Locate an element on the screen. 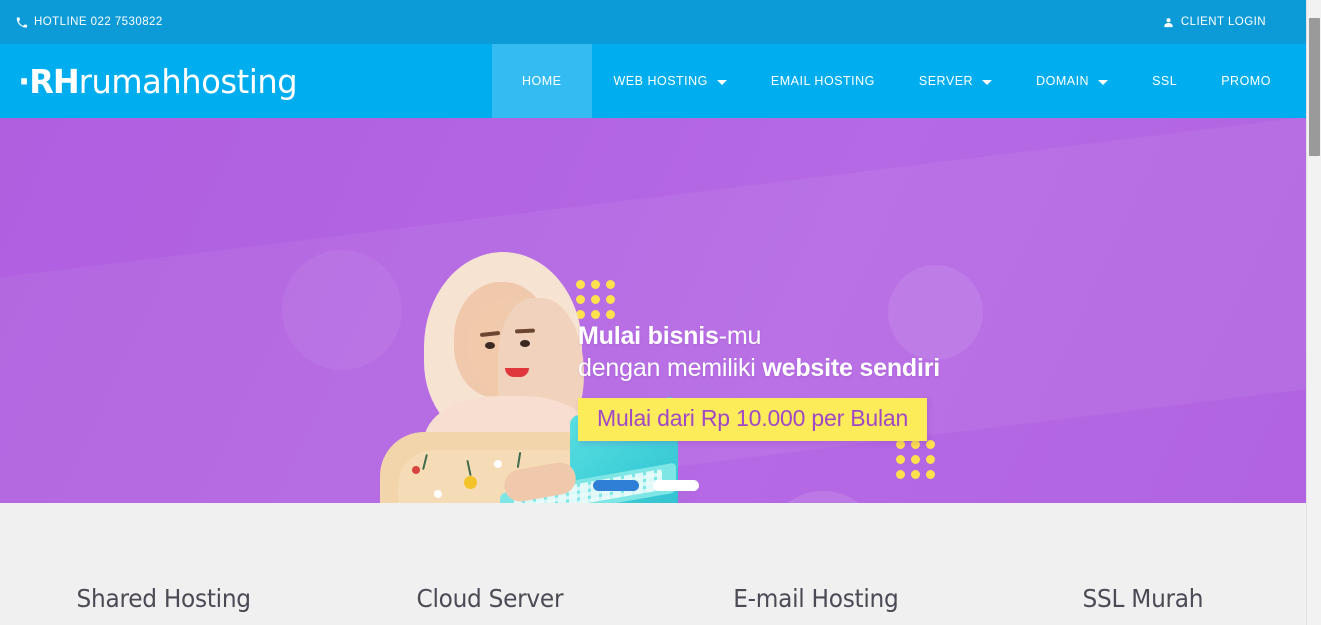 The height and width of the screenshot is (625, 1321). hero-headline-line-2: dengan memiliki website sendiri is located at coordinates (813, 368).